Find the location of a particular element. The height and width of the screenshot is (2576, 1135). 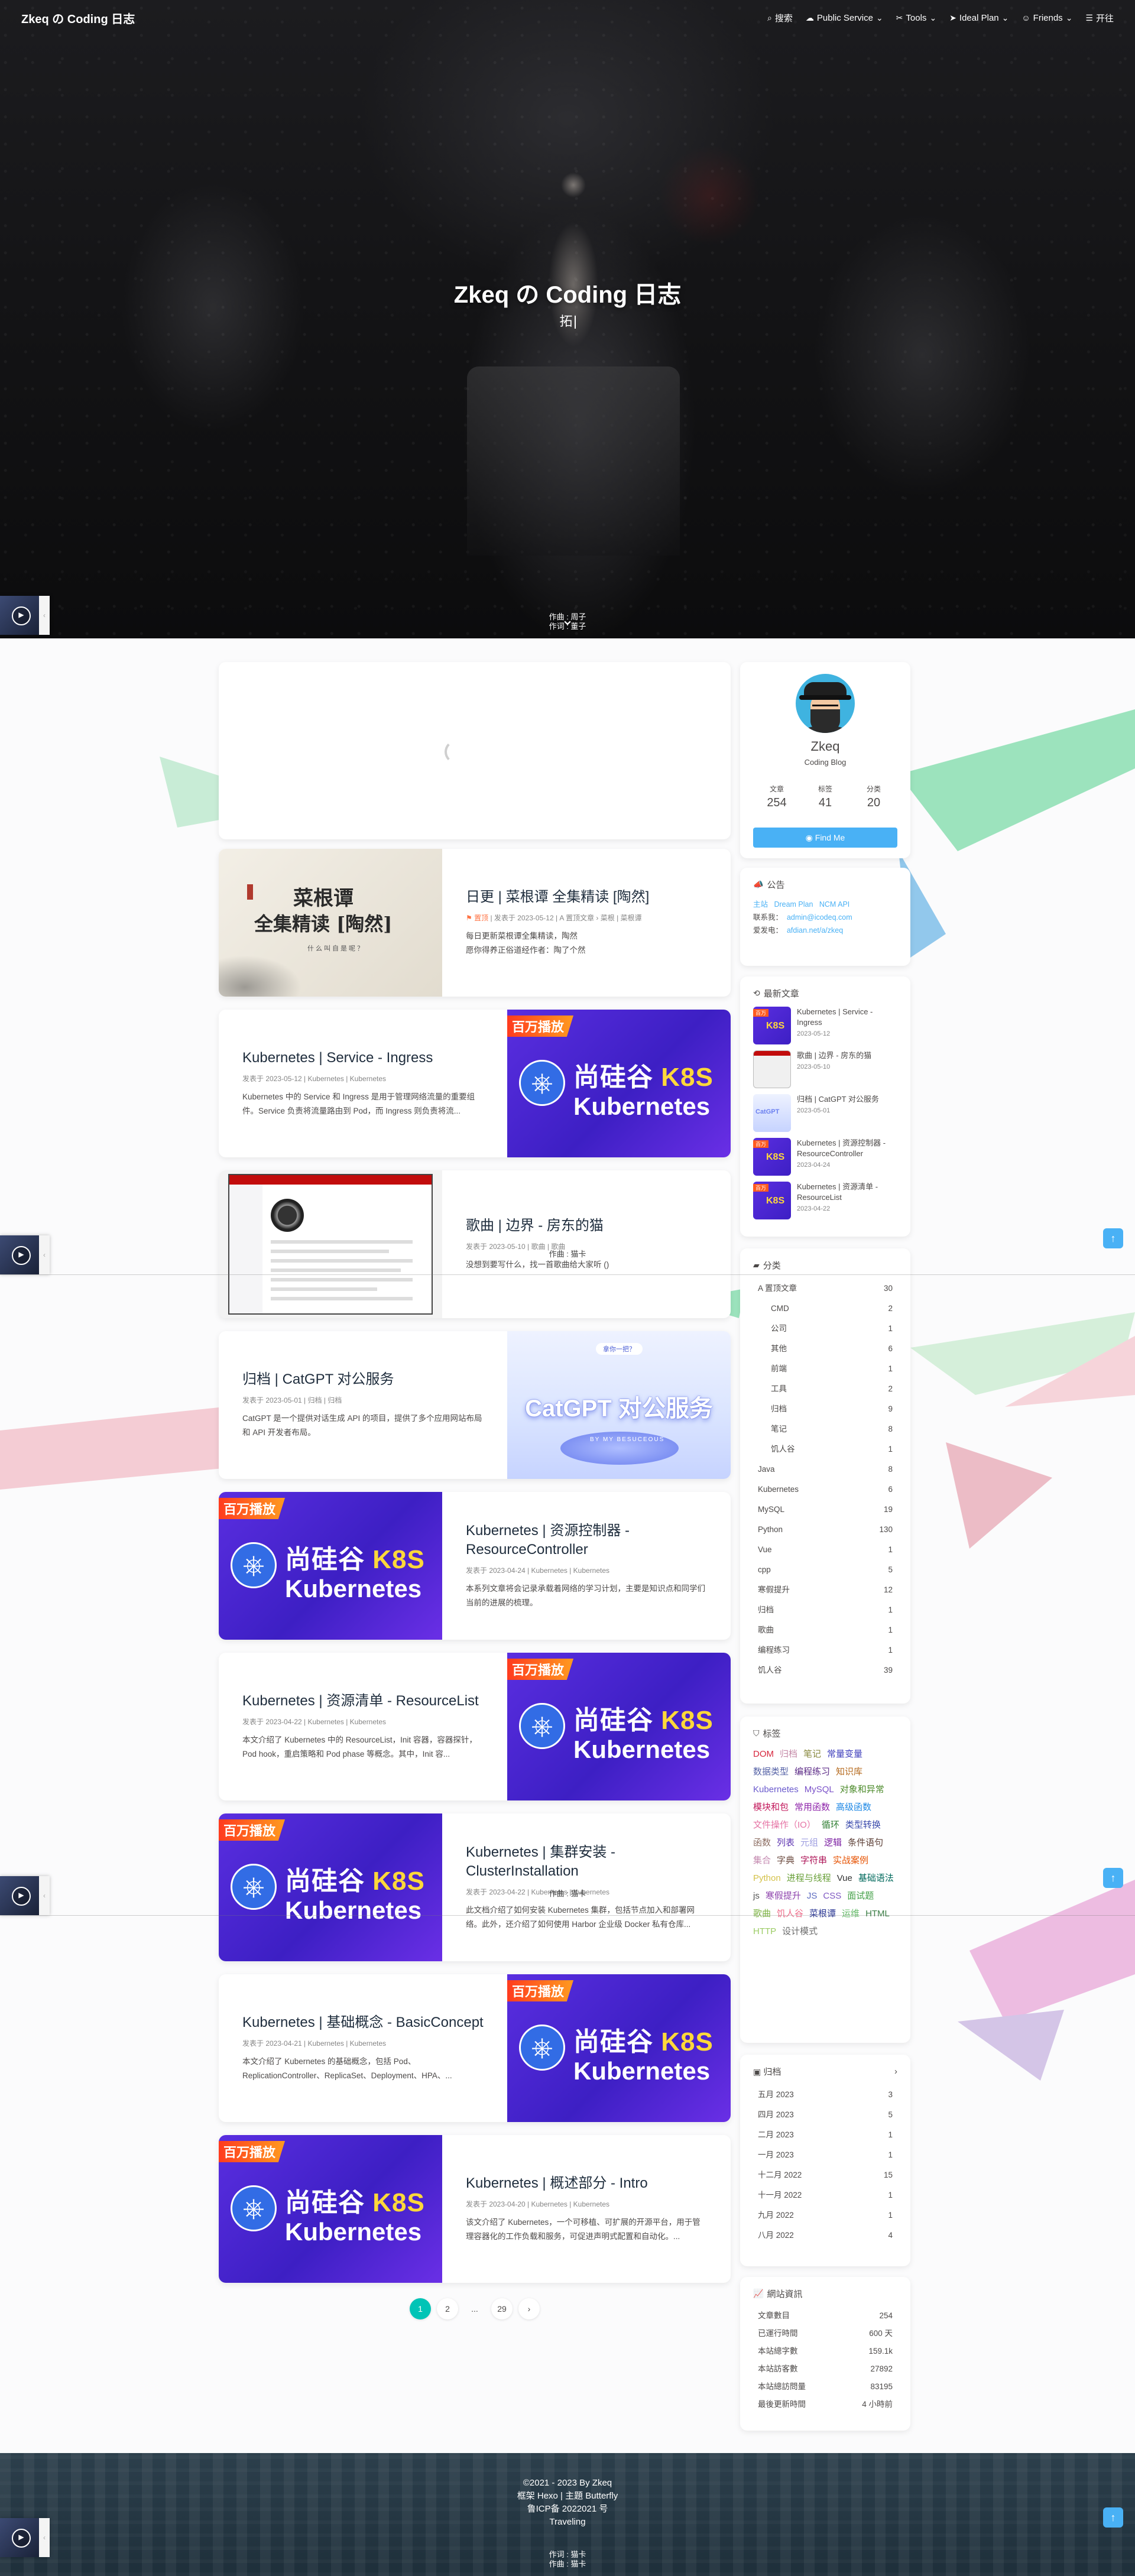

tags-count: 标签 41 is located at coordinates (826, 797).